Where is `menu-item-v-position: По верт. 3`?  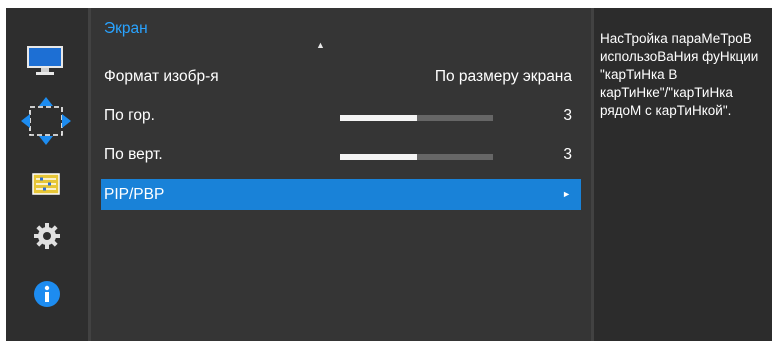
menu-item-v-position: По верт. 3 is located at coordinates (341, 155).